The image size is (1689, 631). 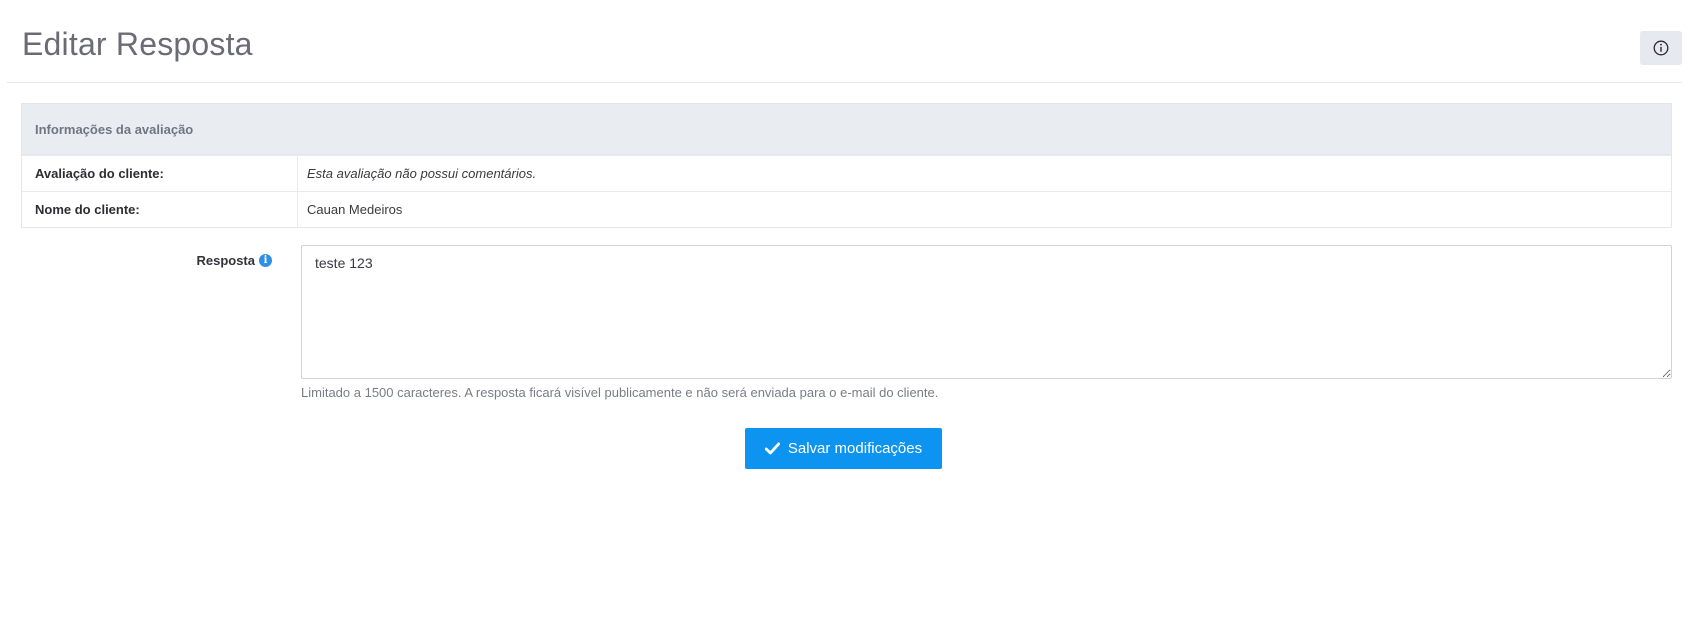 I want to click on save-button-label: Salvar modificações, so click(x=855, y=448).